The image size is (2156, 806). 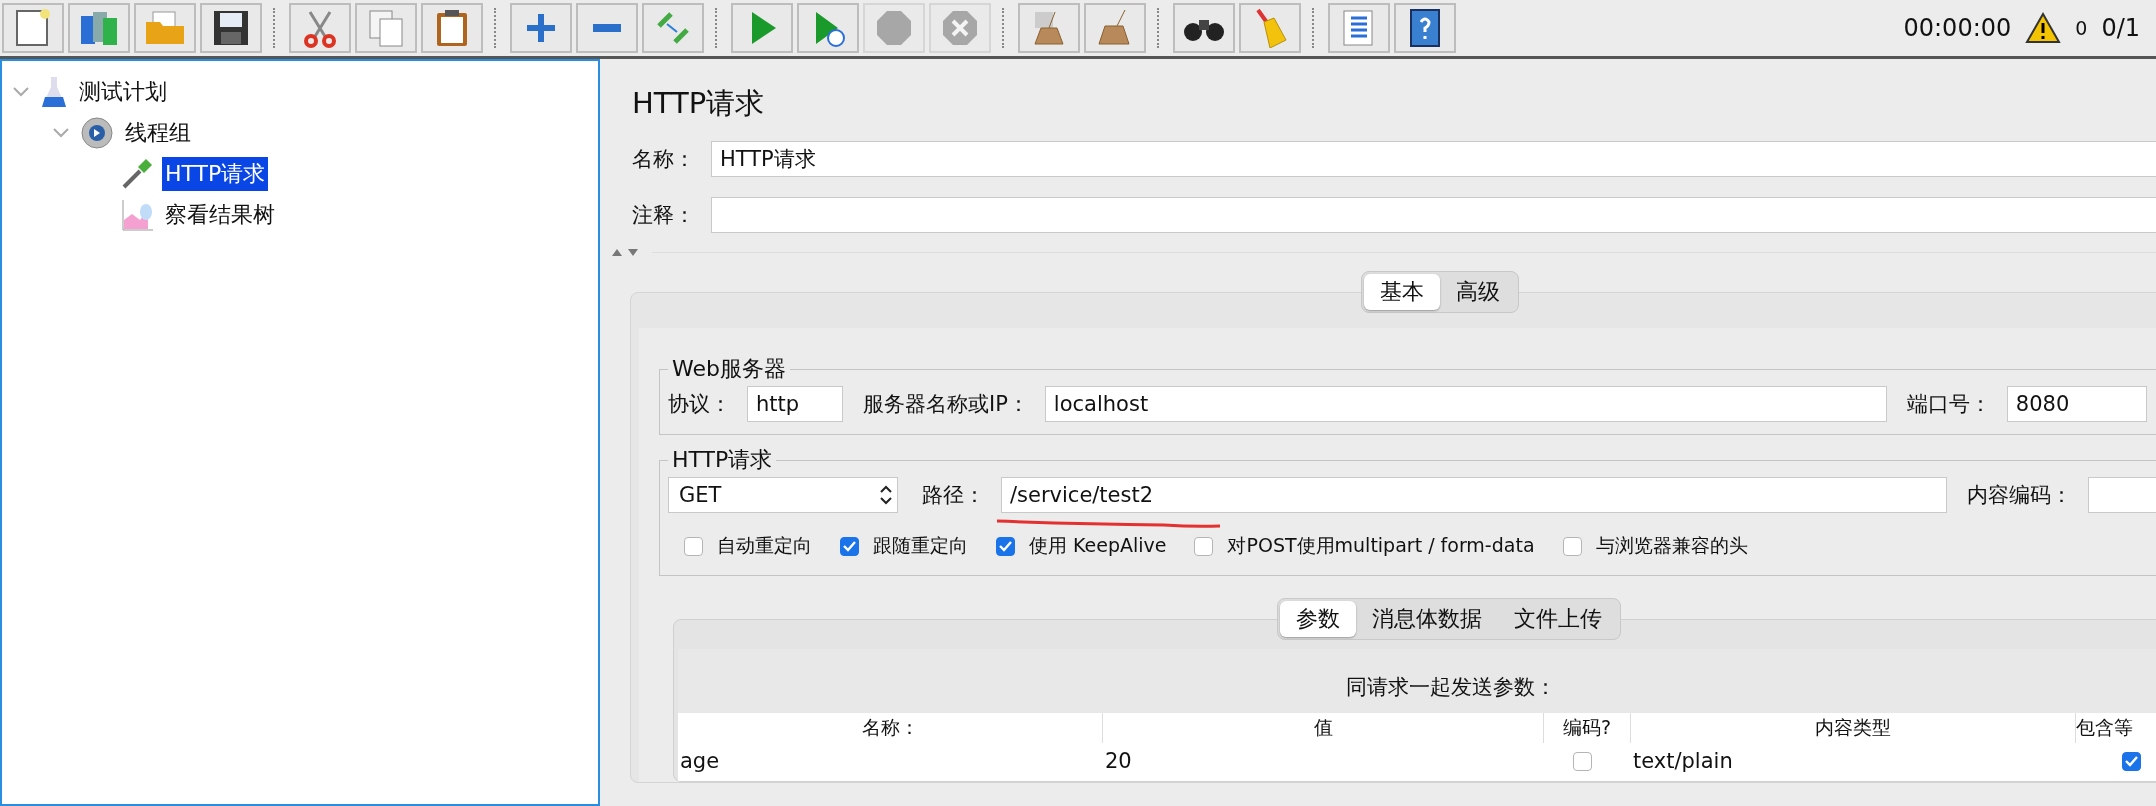 What do you see at coordinates (1478, 292) in the screenshot?
I see `tab: 高级` at bounding box center [1478, 292].